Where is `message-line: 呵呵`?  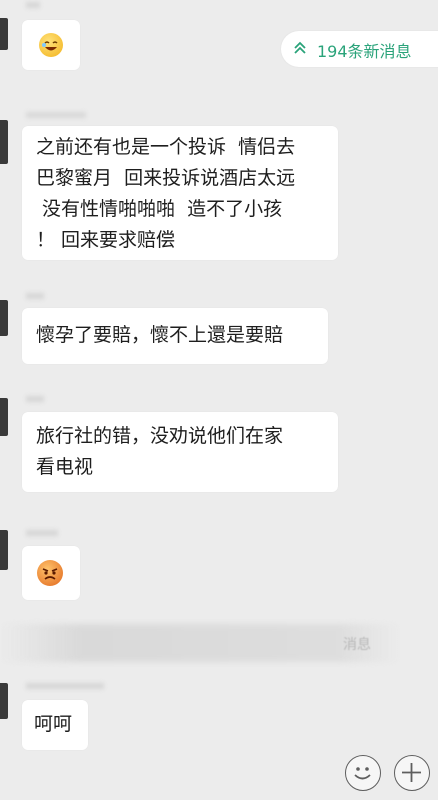 message-line: 呵呵 is located at coordinates (53, 724).